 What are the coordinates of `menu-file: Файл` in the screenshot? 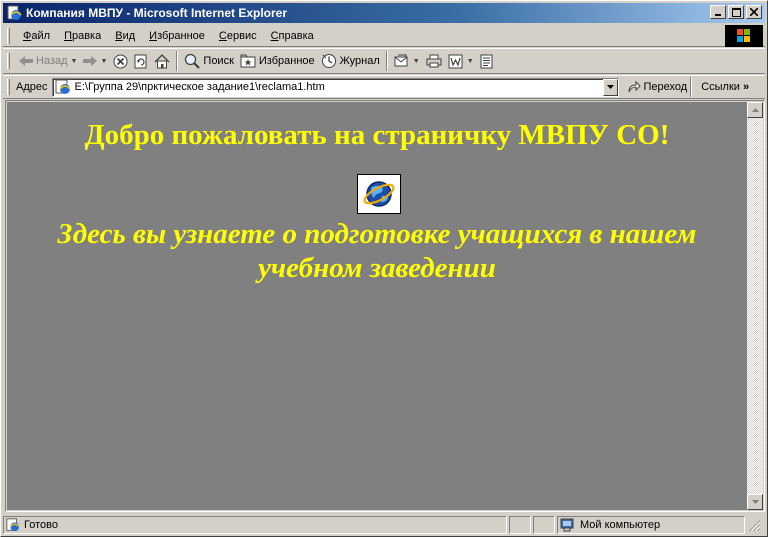 It's located at (36, 36).